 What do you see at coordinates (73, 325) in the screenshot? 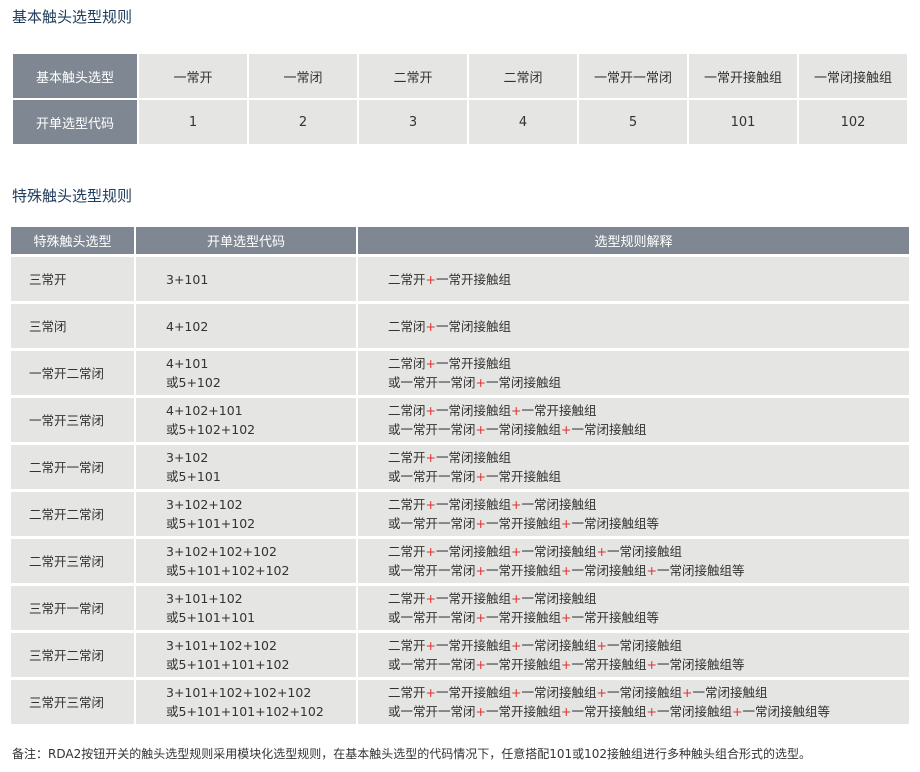
I see `special-type-cell: 三常闭` at bounding box center [73, 325].